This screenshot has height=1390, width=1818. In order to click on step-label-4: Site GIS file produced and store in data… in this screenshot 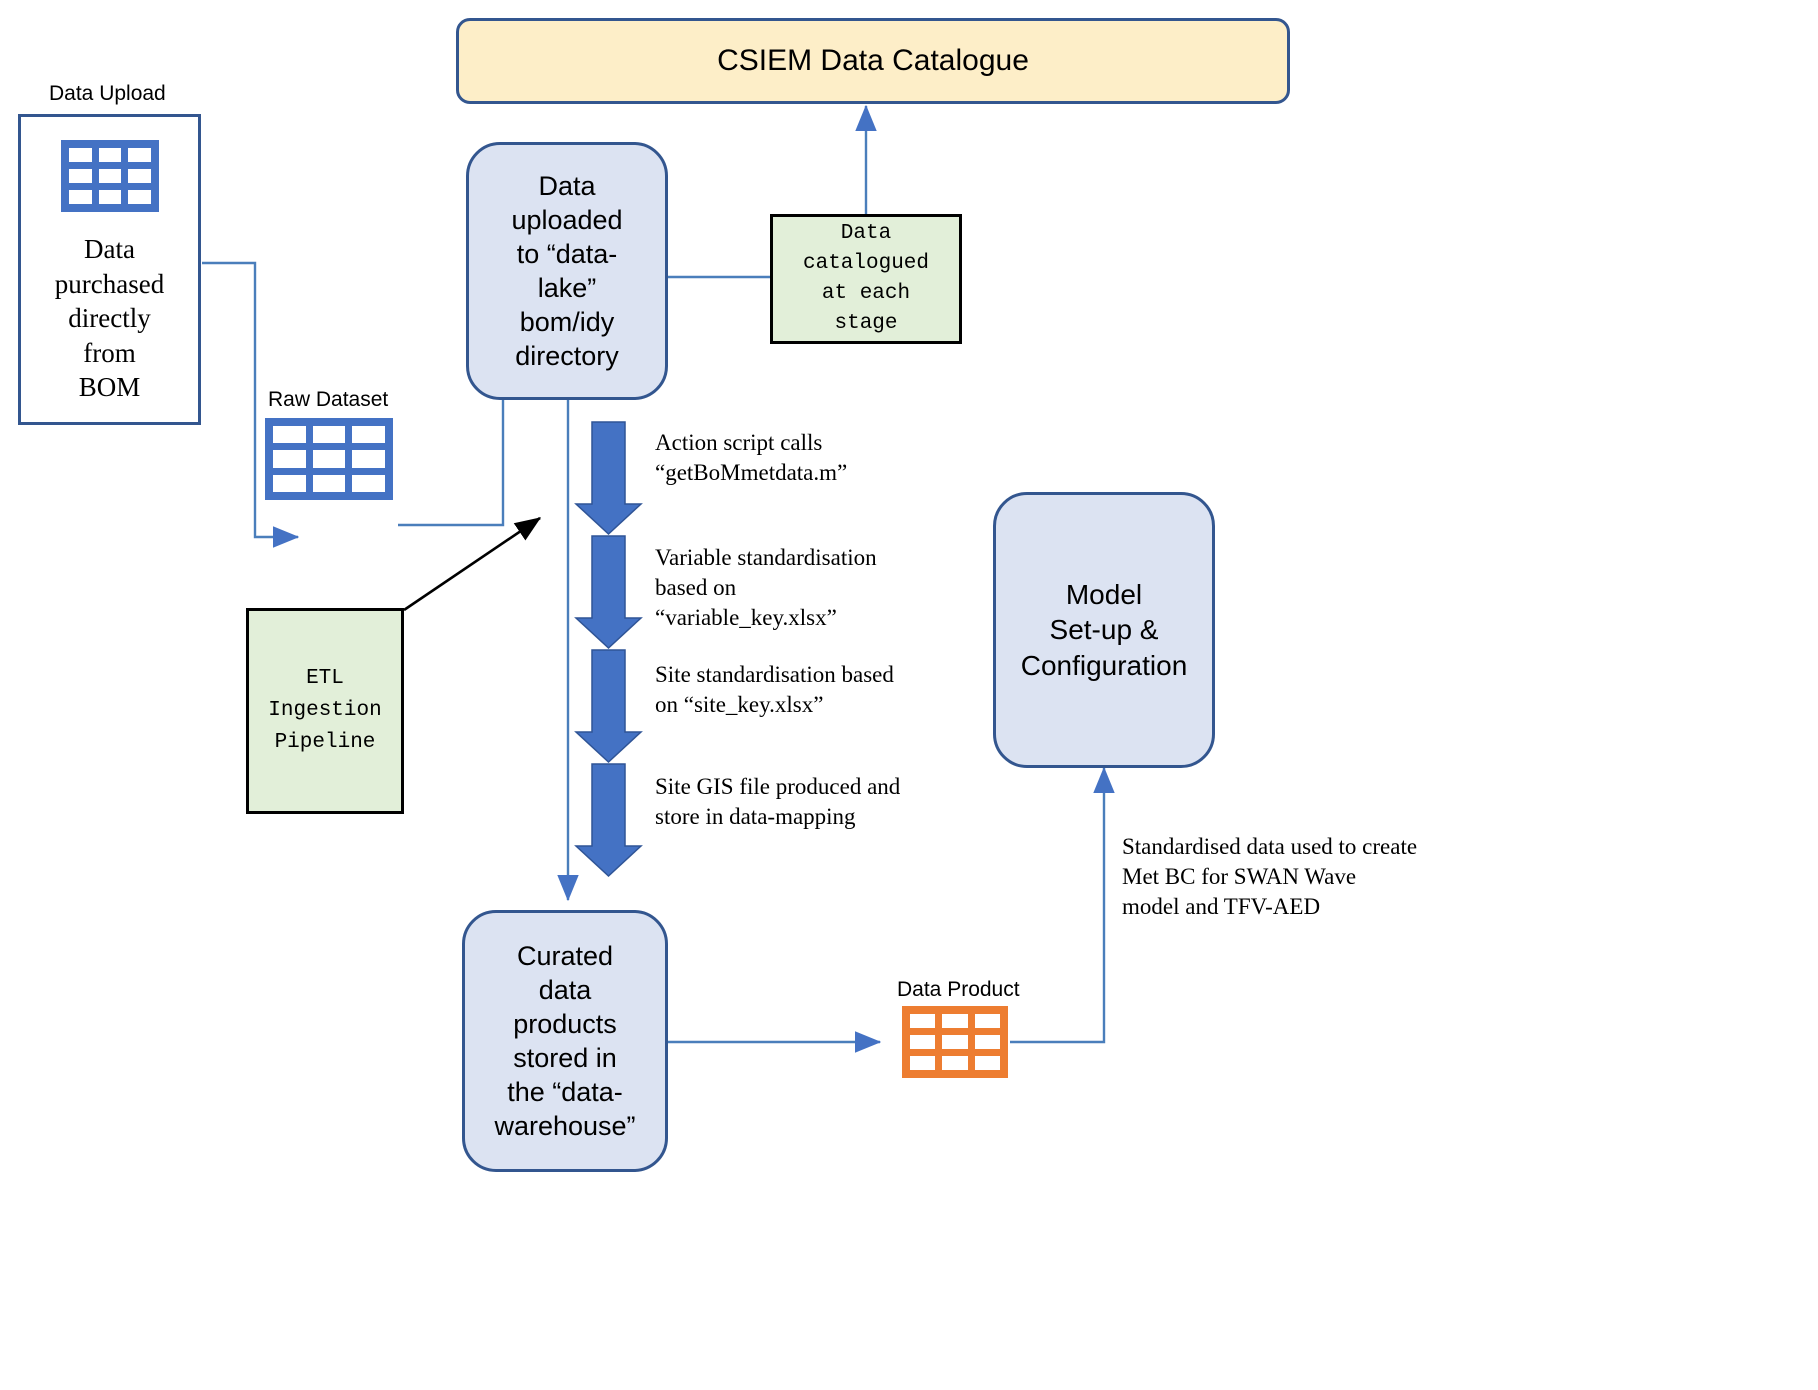, I will do `click(778, 801)`.